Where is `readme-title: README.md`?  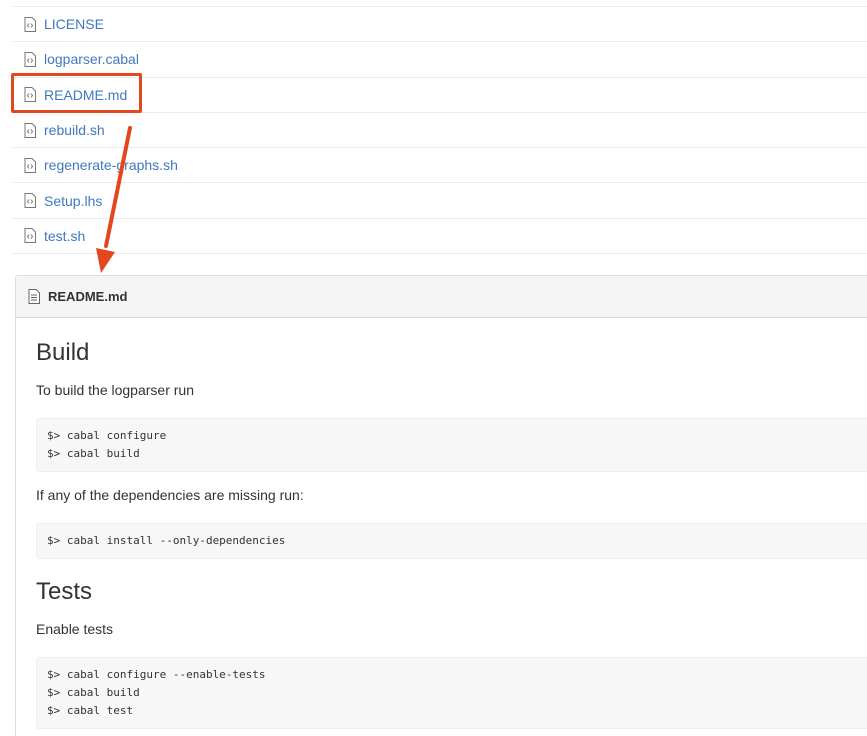
readme-title: README.md is located at coordinates (88, 296).